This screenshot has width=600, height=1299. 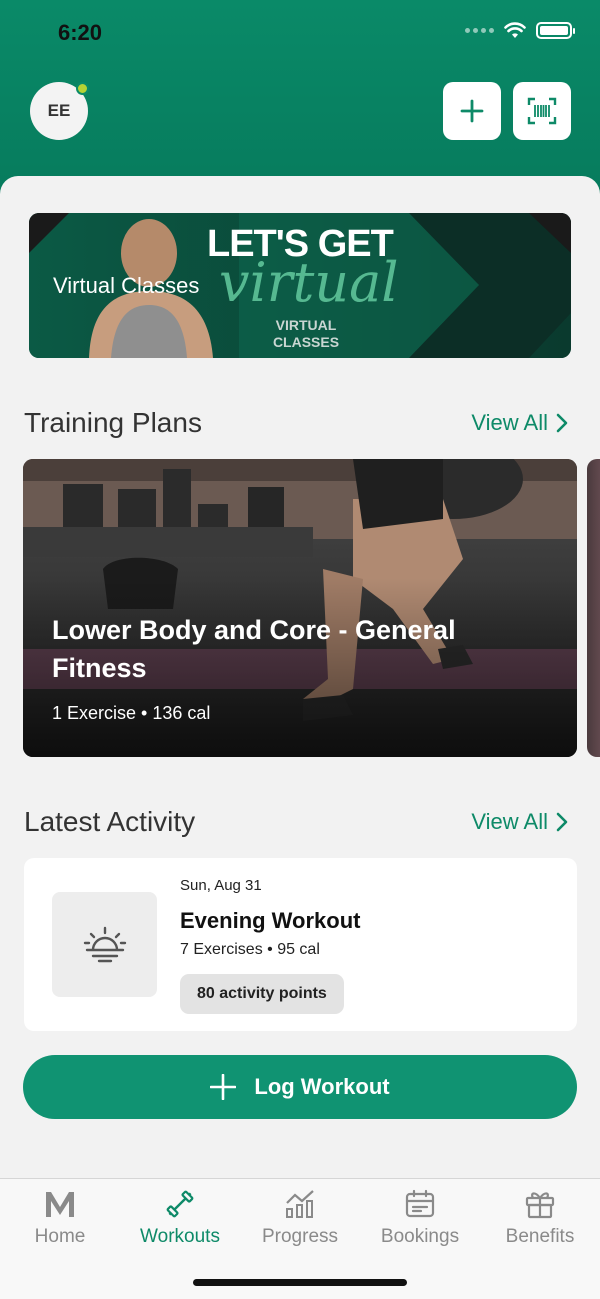 I want to click on log-workout-button: Log Workout, so click(x=300, y=1087).